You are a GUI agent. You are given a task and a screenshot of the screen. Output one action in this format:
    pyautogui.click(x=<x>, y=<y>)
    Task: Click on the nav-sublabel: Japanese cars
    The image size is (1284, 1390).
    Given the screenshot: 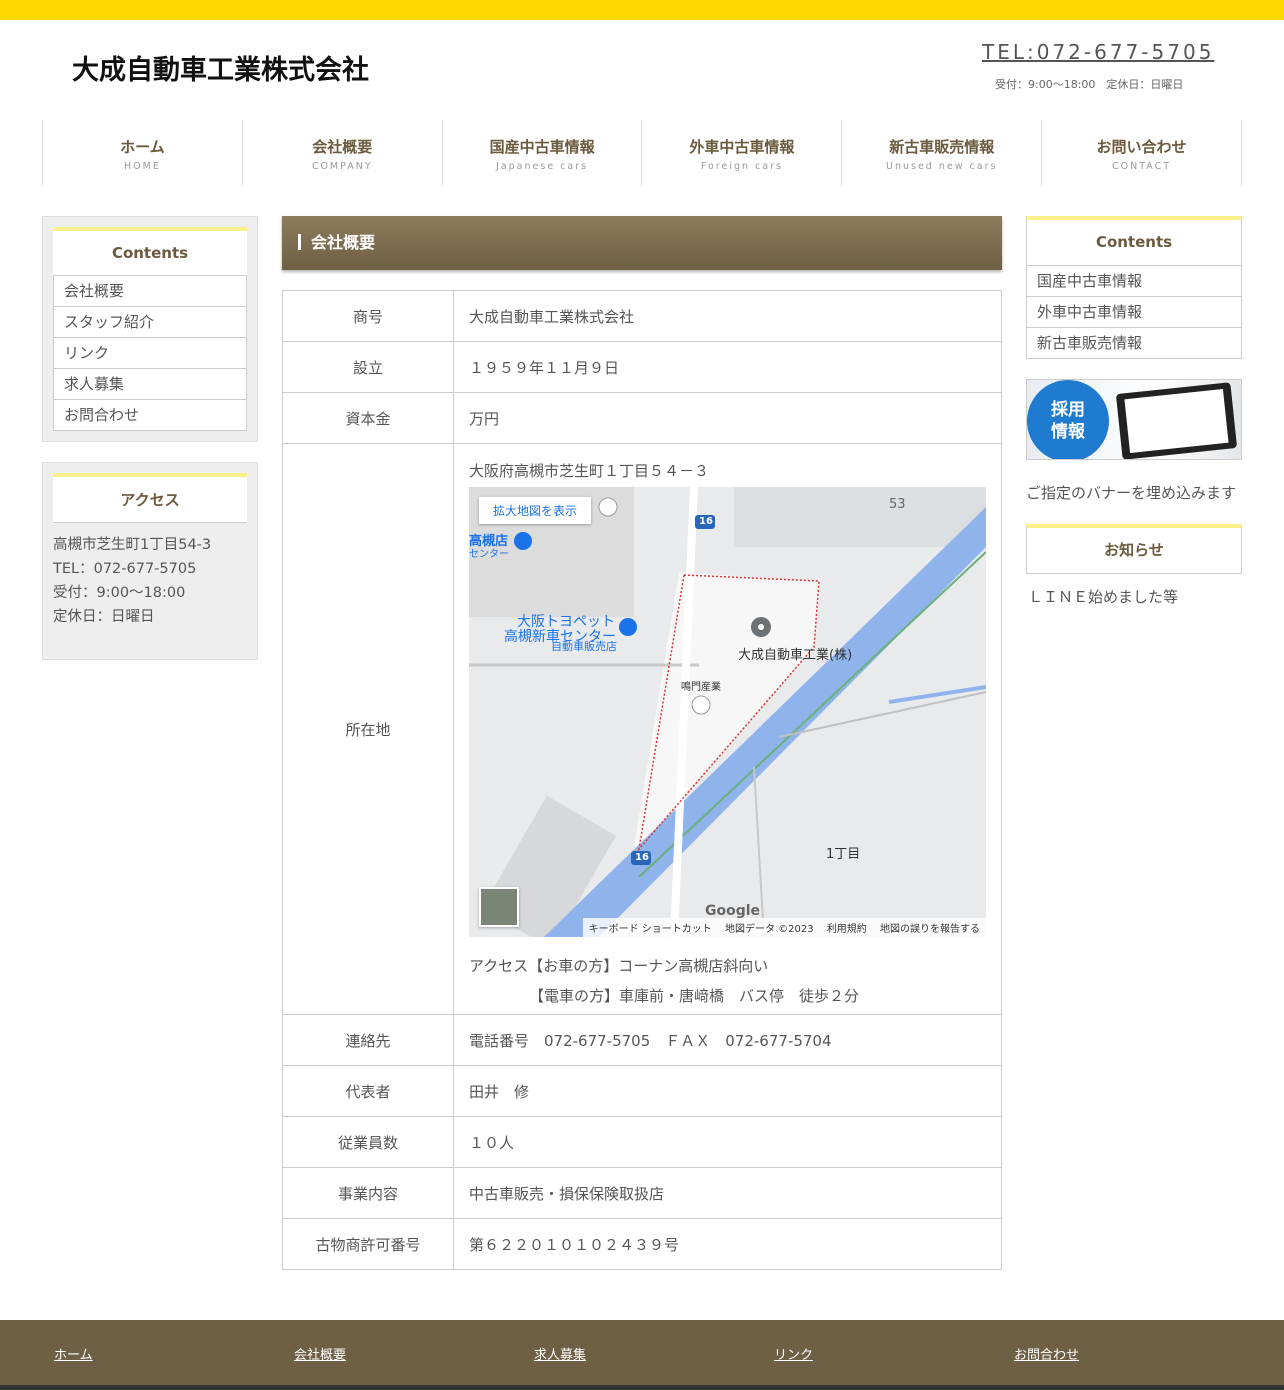 What is the action you would take?
    pyautogui.click(x=542, y=166)
    